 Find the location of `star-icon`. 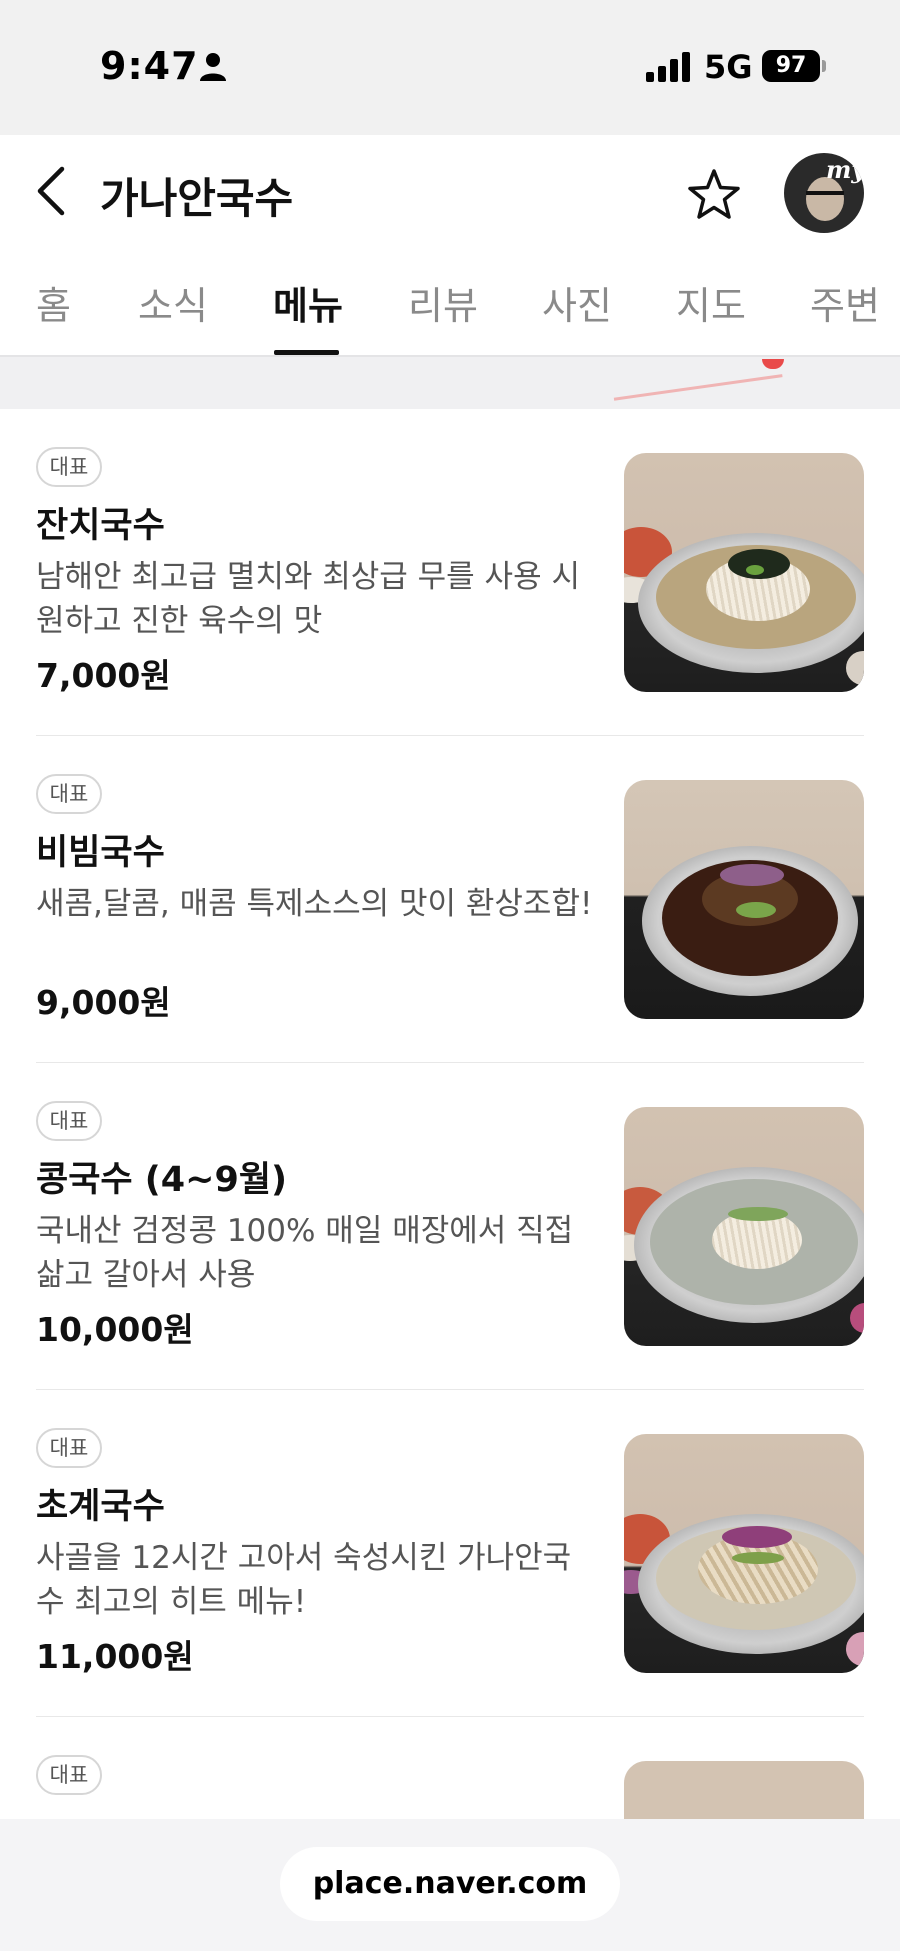

star-icon is located at coordinates (714, 195).